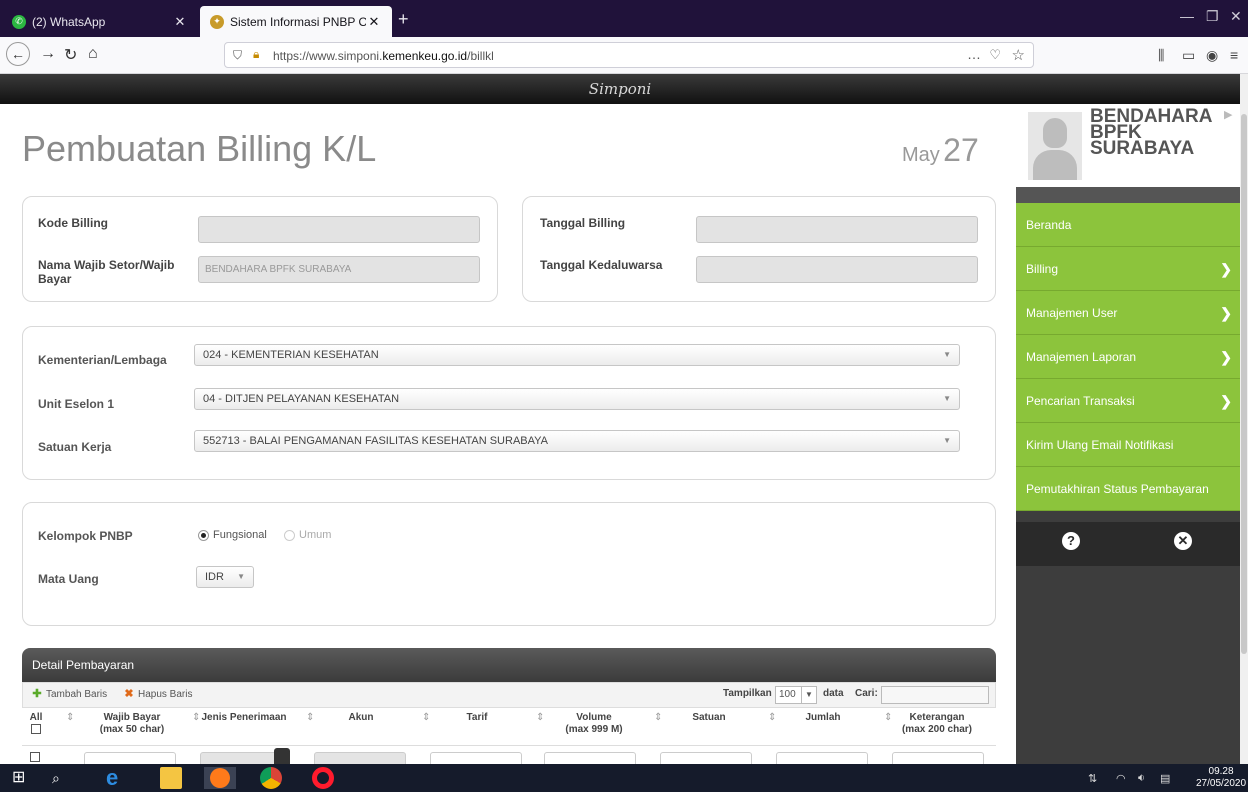 Image resolution: width=1248 pixels, height=792 pixels. Describe the element at coordinates (709, 718) in the screenshot. I see `col-satuan: ⇕ Satuan` at that location.